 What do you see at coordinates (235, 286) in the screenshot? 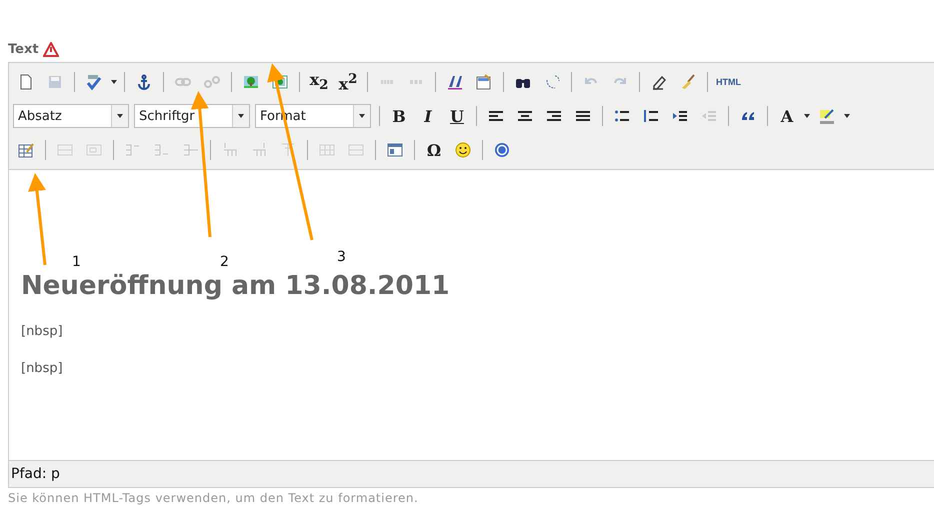
I see `heading: Neueröffnung am 13.08.2011` at bounding box center [235, 286].